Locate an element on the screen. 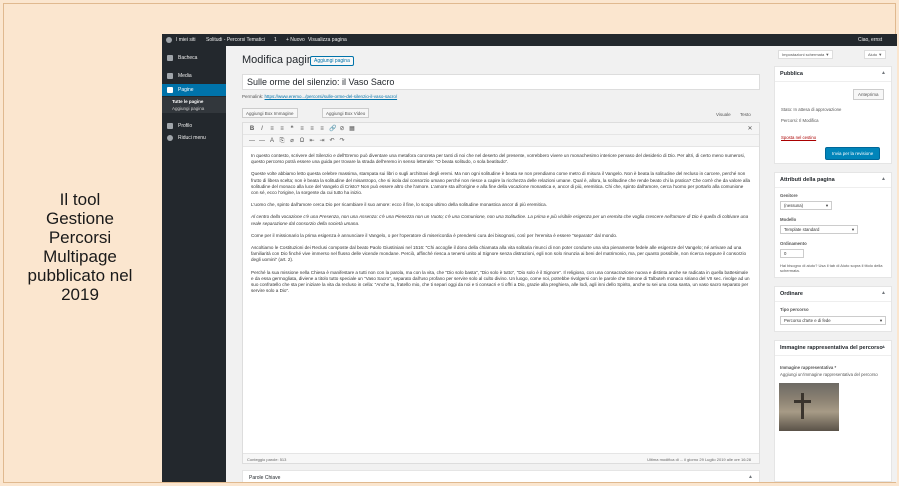  add-video-box-button: Aggiungi Box Video is located at coordinates (346, 113).